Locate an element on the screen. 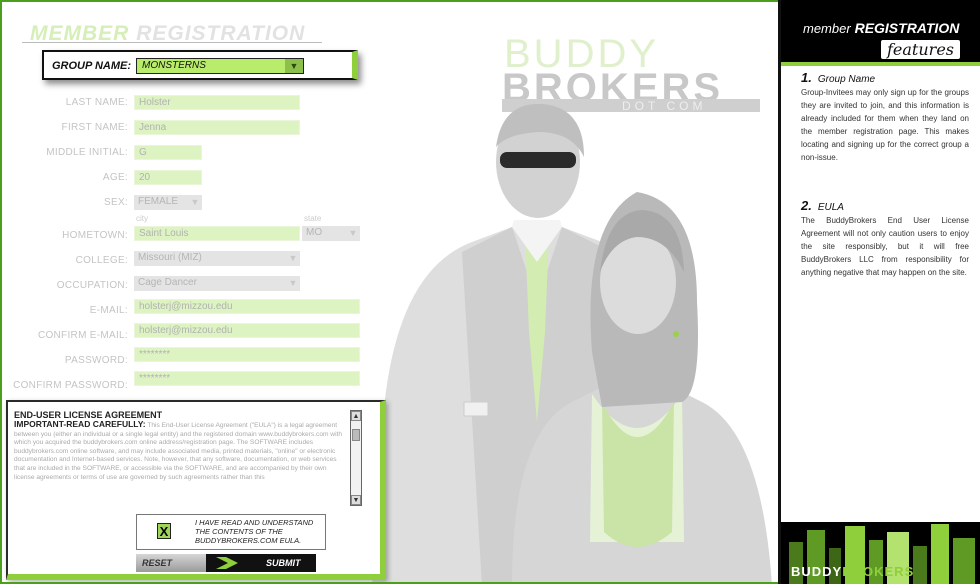 Image resolution: width=980 pixels, height=584 pixels. submit-label: SUBMIT is located at coordinates (283, 563).